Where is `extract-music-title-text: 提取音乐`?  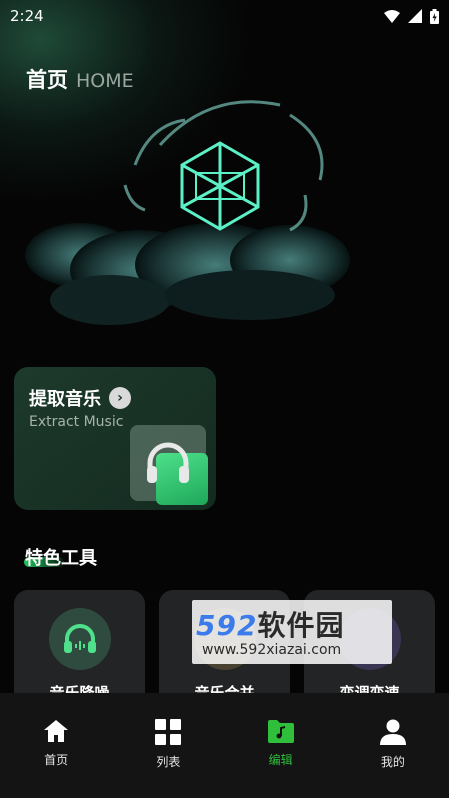 extract-music-title-text: 提取音乐 is located at coordinates (65, 399).